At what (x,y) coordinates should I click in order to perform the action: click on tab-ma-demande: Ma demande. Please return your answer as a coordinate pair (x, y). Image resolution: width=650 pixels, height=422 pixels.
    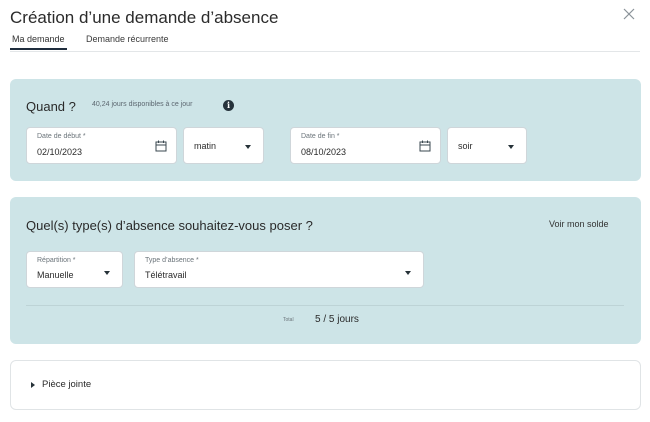
    Looking at the image, I should click on (38, 42).